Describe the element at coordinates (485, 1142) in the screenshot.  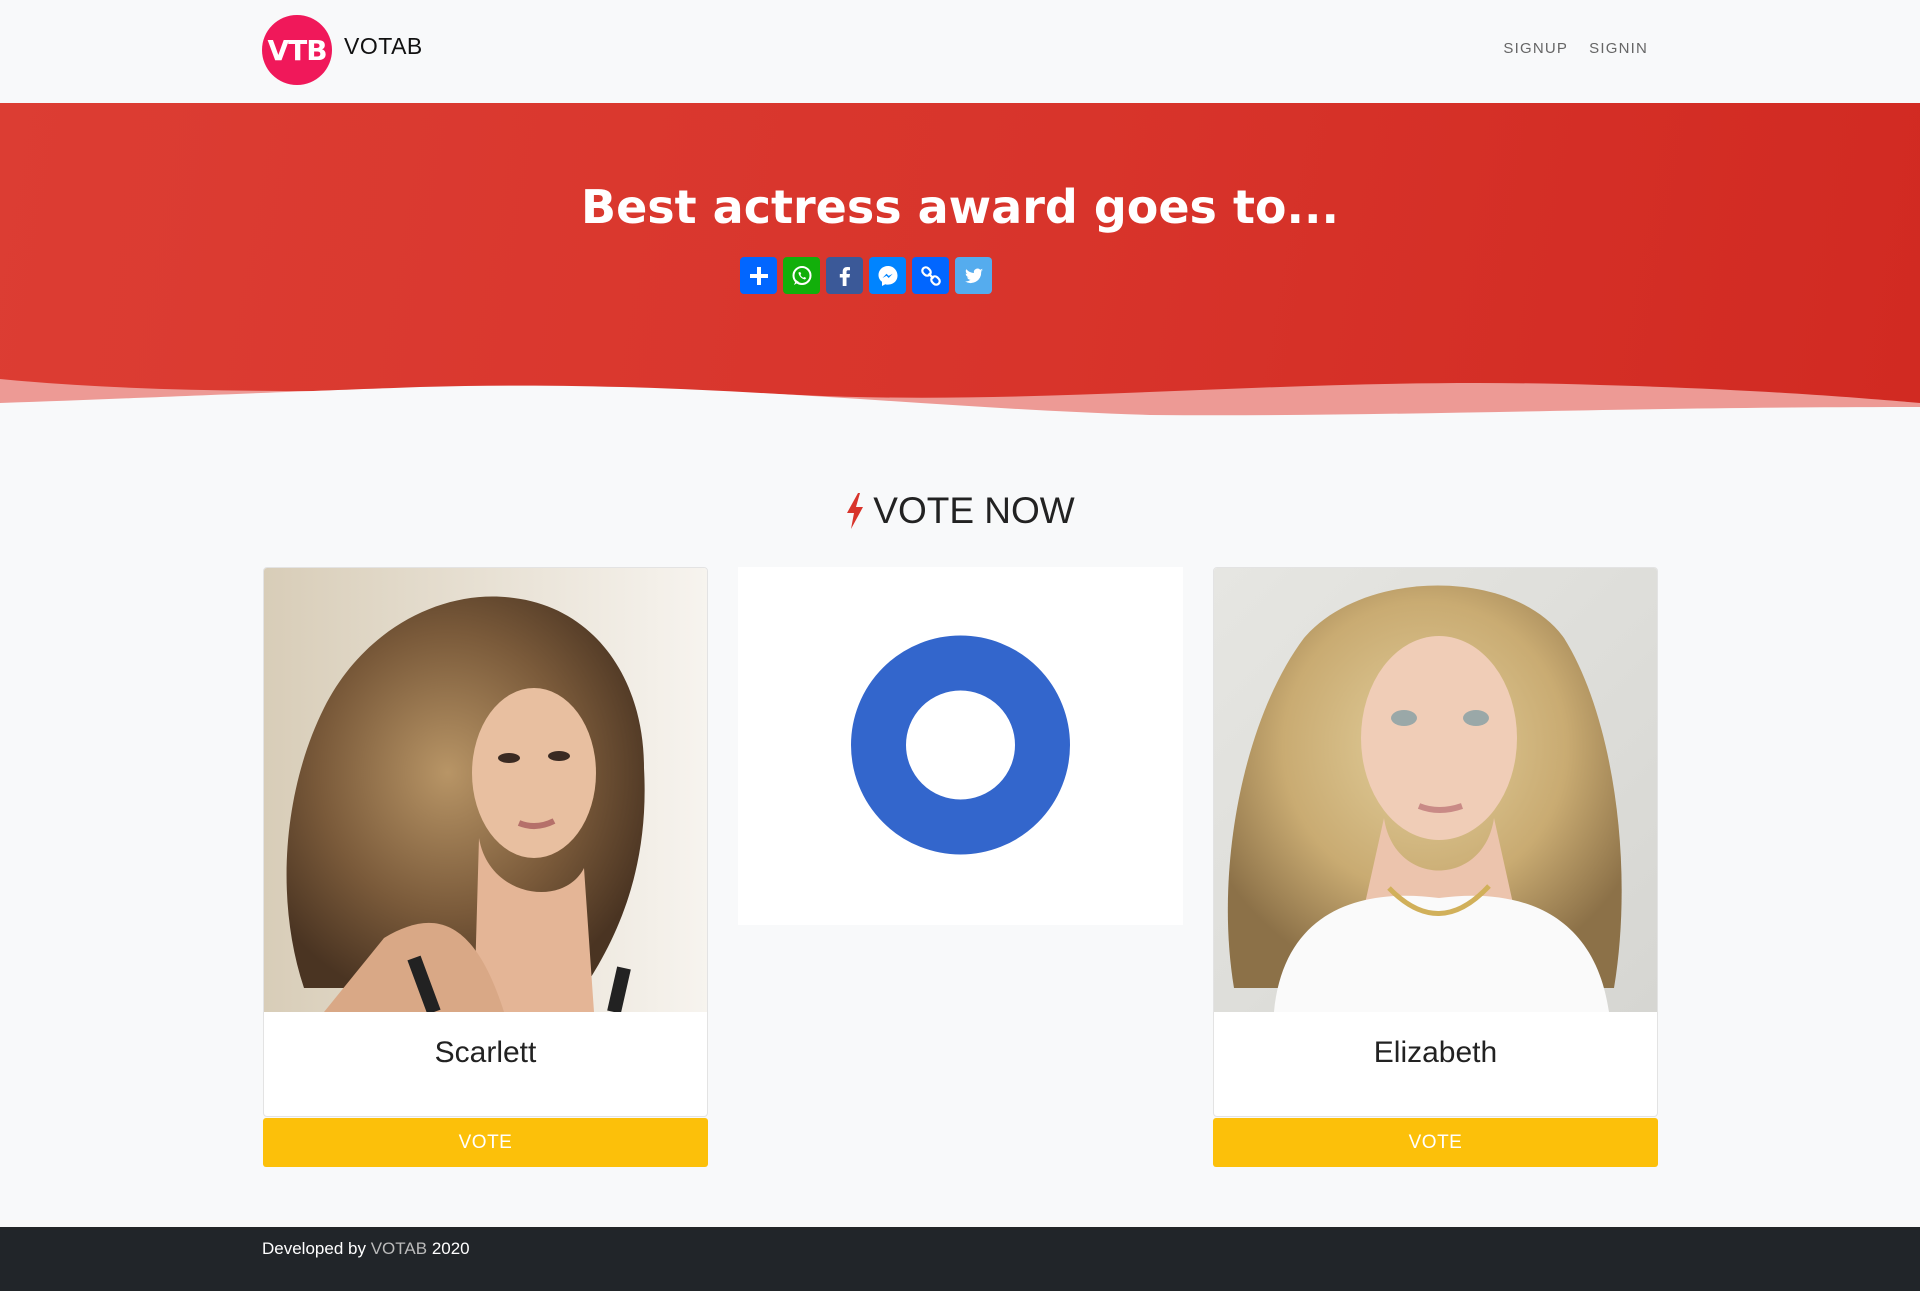
I see `vote-scarlett-button: VOTE` at that location.